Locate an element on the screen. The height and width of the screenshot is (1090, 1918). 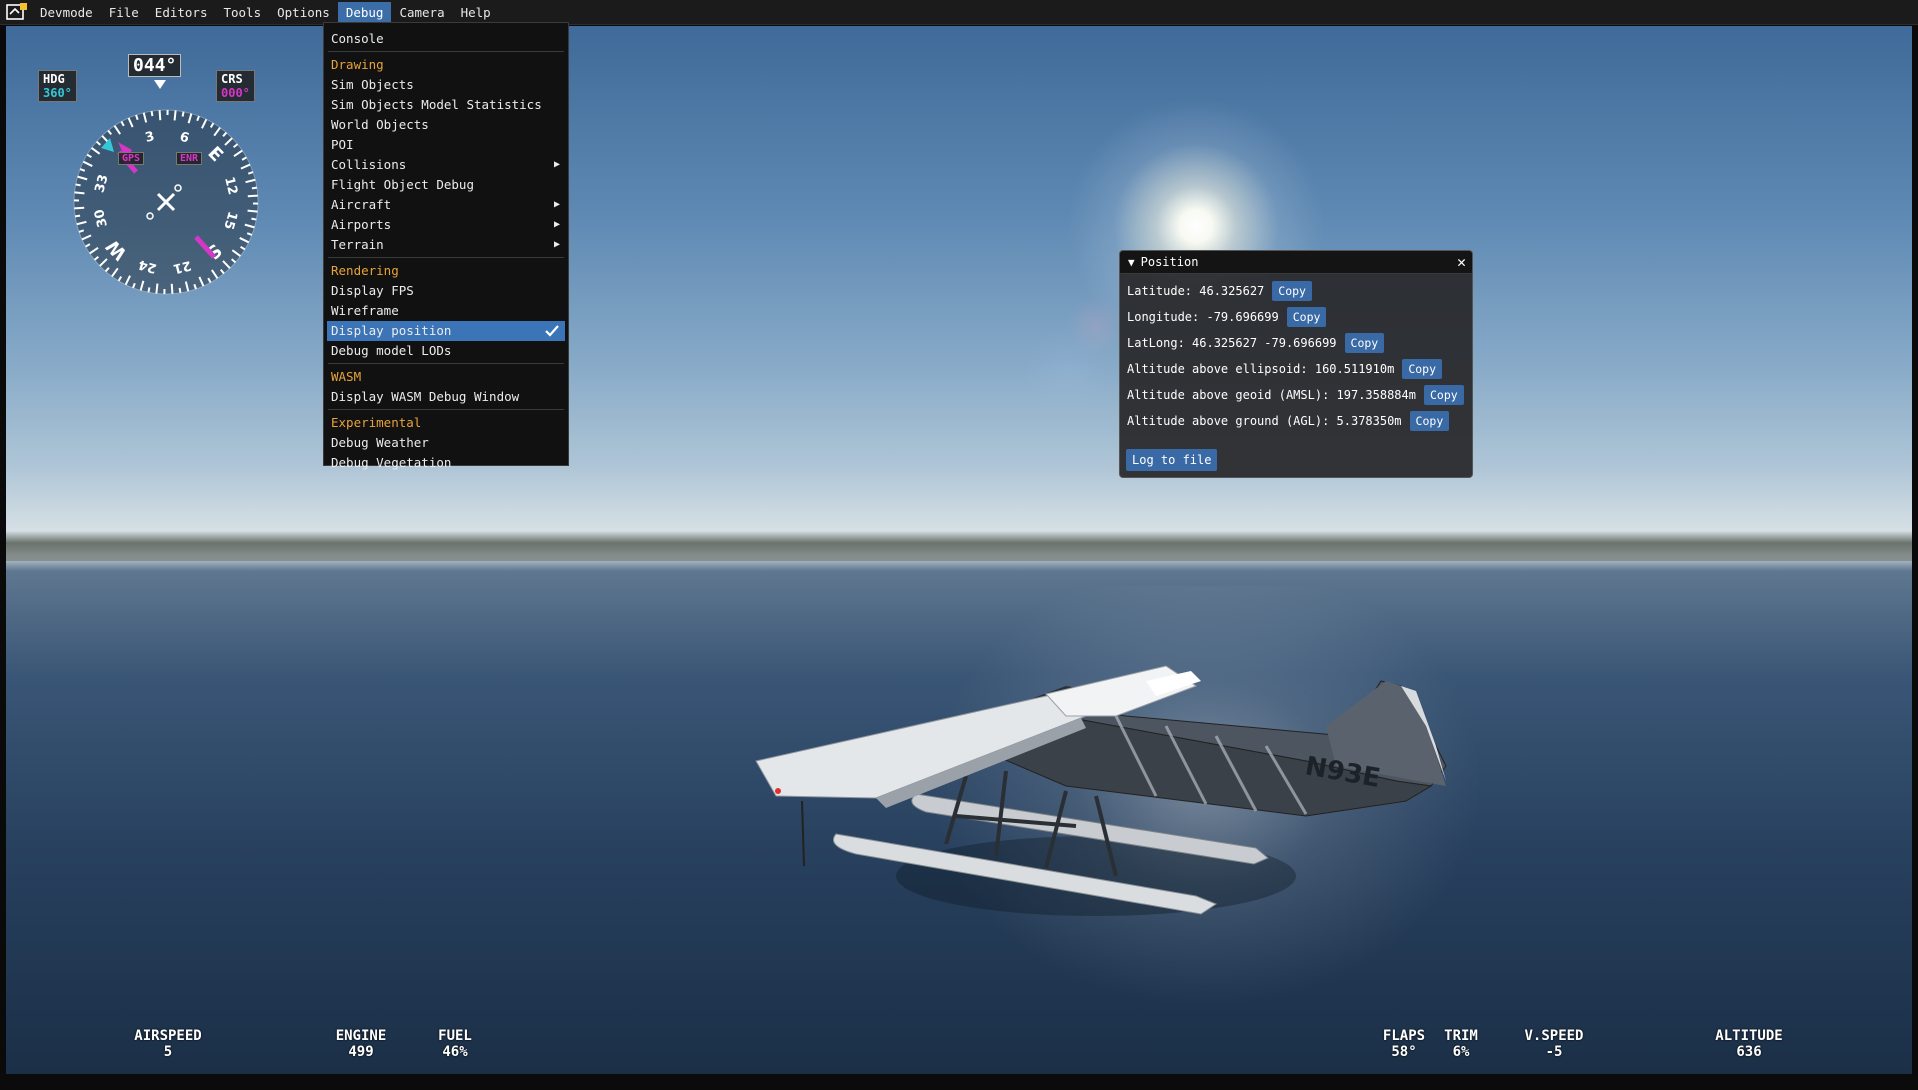
close-icon: ✕ is located at coordinates (1461, 262).